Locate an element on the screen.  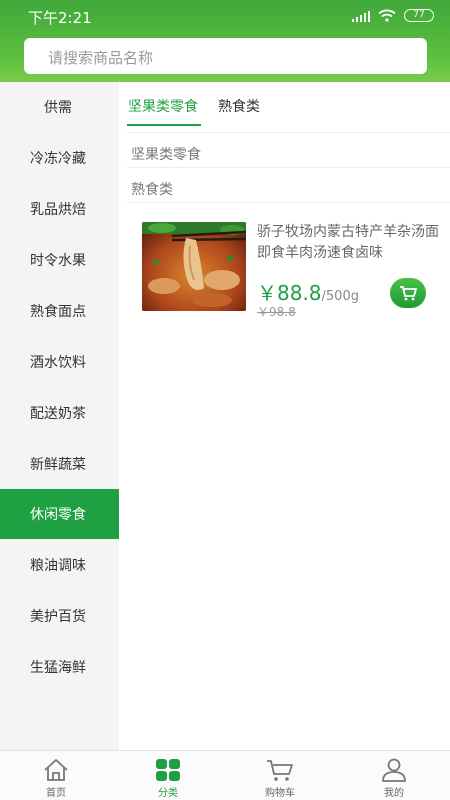
sidebar-item-beauty-goods: 美护百货 is located at coordinates (59, 616).